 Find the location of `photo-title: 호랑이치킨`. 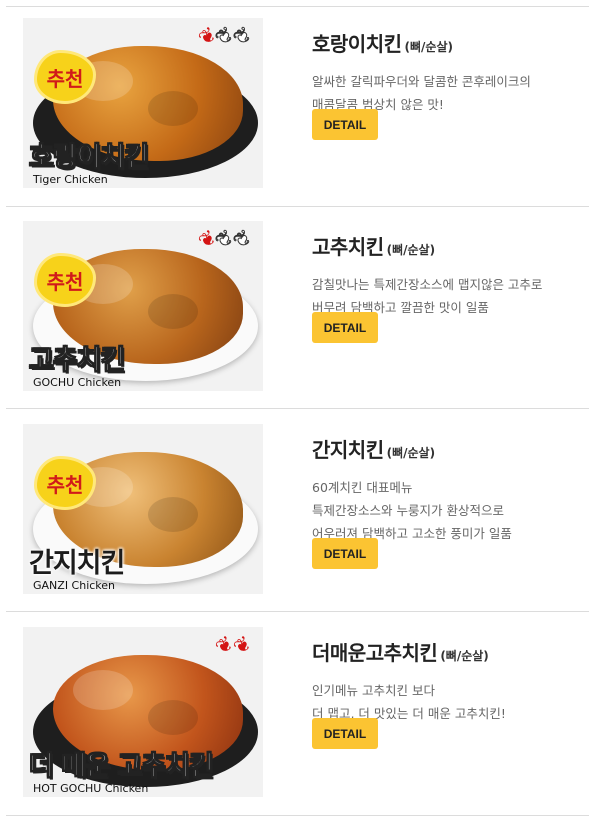

photo-title: 호랑이치킨 is located at coordinates (88, 158).